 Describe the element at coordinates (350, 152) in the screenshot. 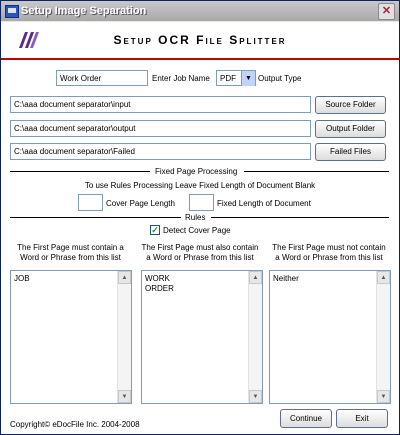

I see `failed-files-button: Failed Files` at that location.